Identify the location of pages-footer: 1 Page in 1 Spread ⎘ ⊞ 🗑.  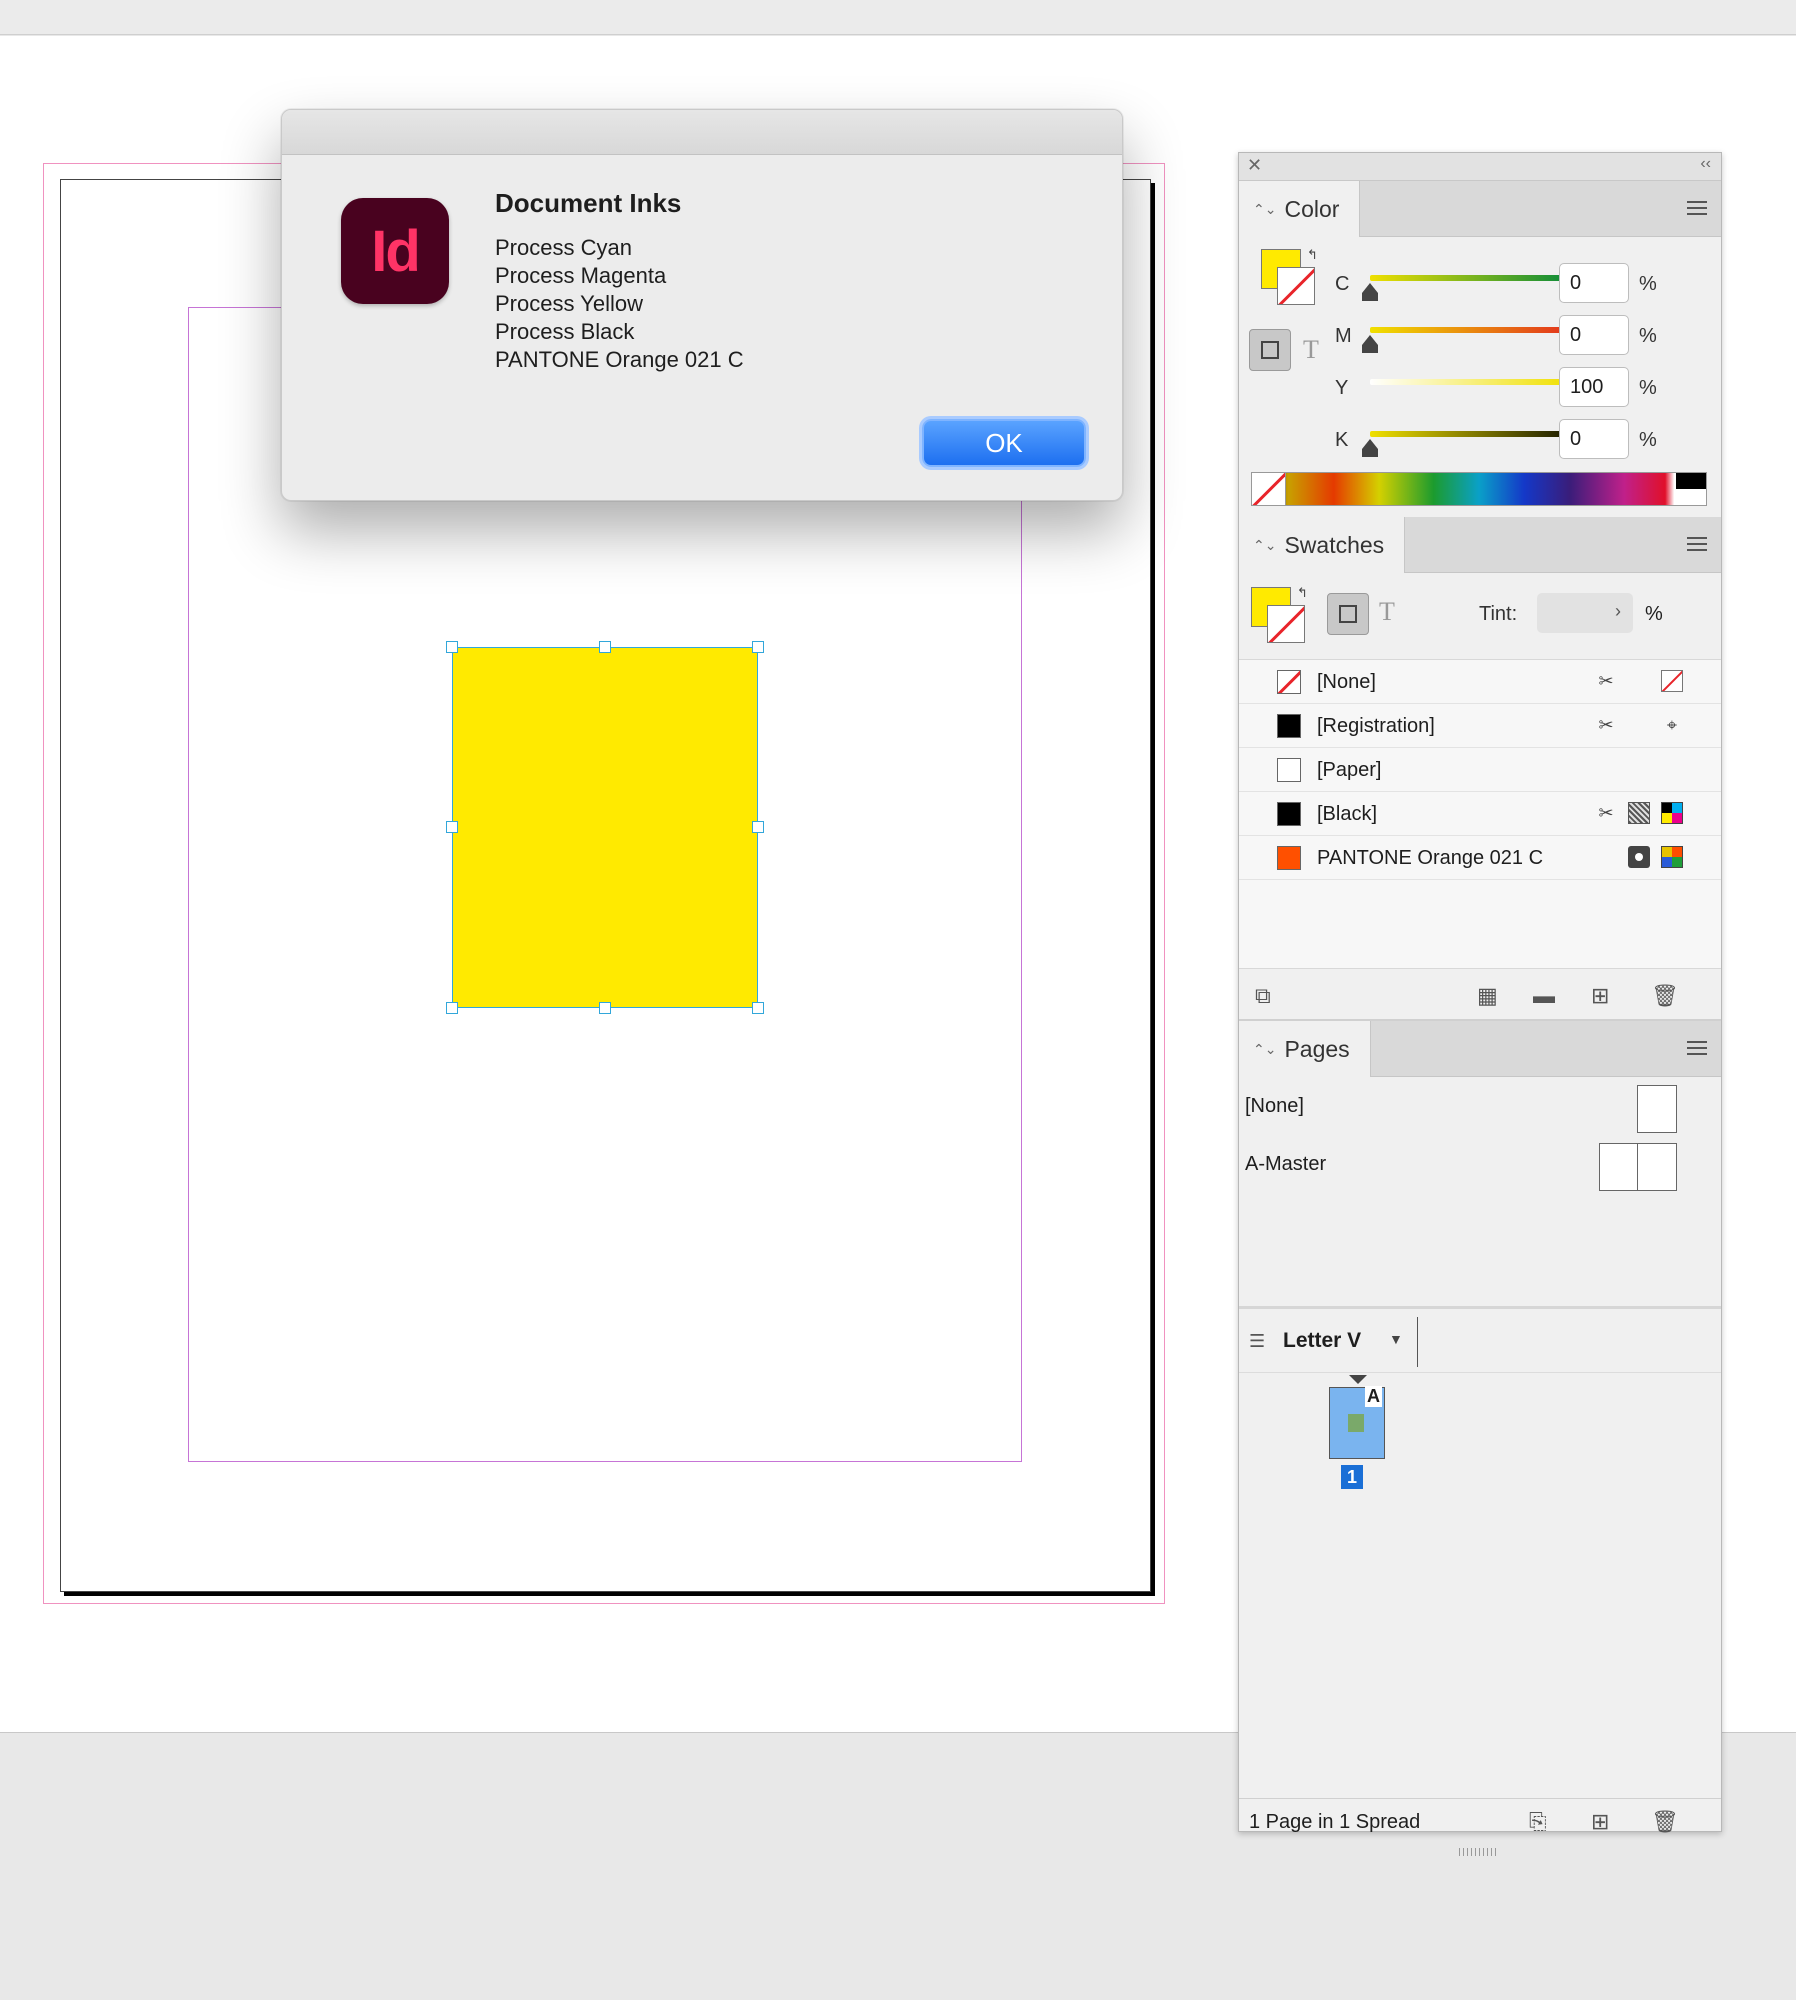
(1480, 1821).